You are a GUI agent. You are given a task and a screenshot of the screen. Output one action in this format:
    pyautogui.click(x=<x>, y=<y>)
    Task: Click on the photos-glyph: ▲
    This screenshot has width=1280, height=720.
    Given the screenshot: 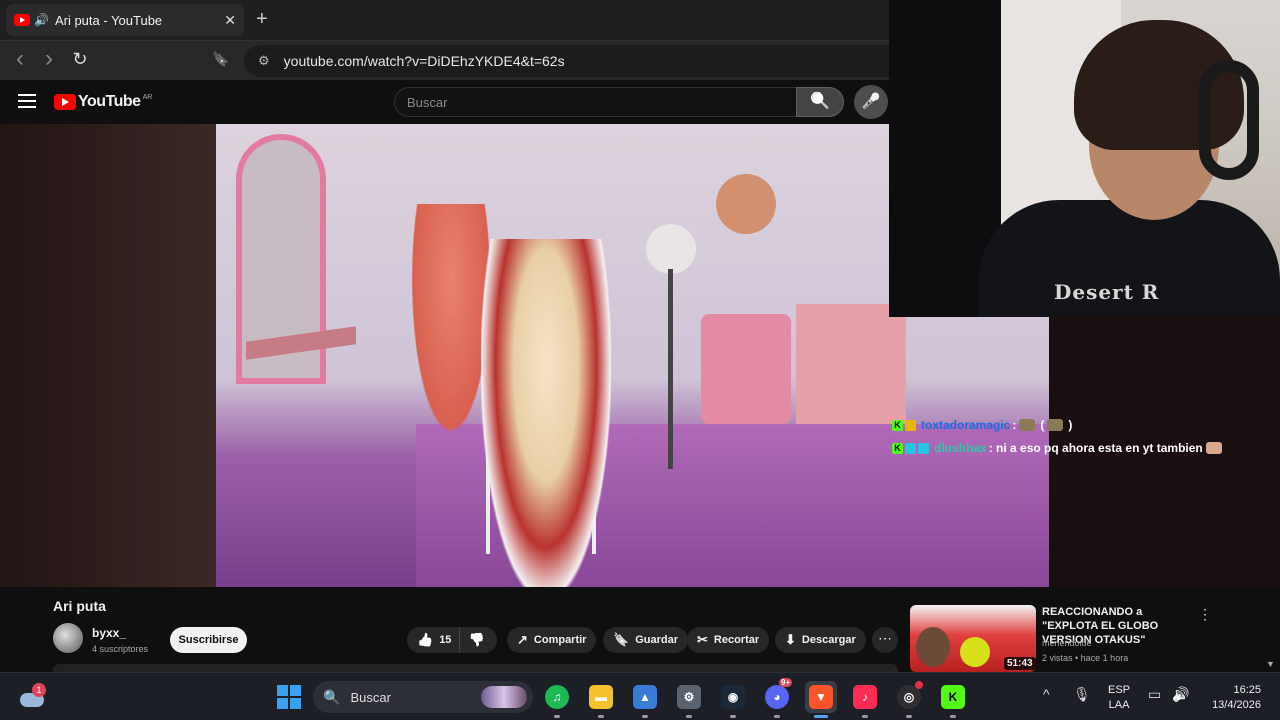 What is the action you would take?
    pyautogui.click(x=645, y=697)
    